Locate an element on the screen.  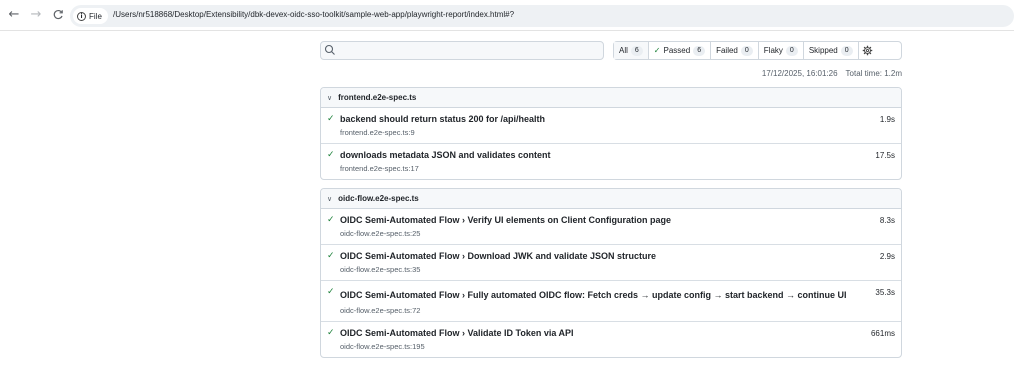
filter-flaky: Flaky 0 is located at coordinates (781, 50).